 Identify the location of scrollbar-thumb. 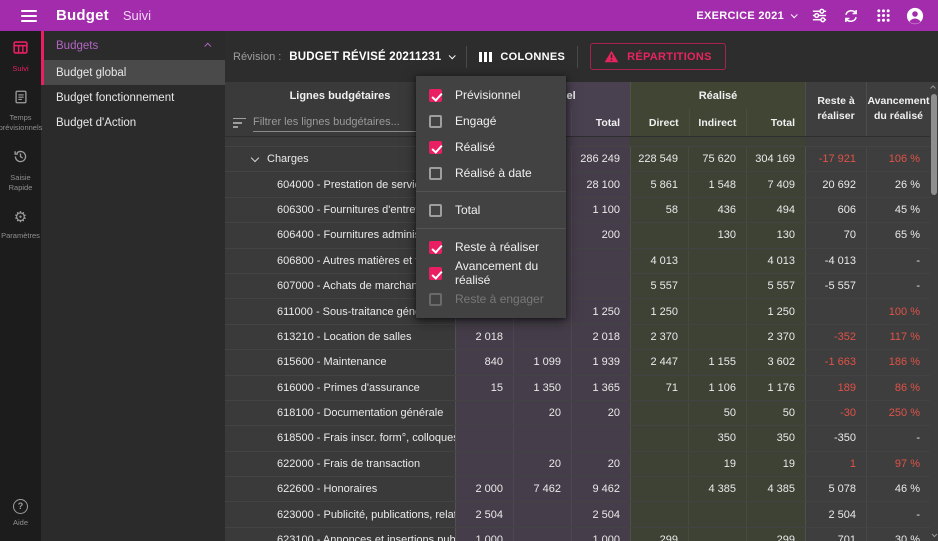
(934, 144).